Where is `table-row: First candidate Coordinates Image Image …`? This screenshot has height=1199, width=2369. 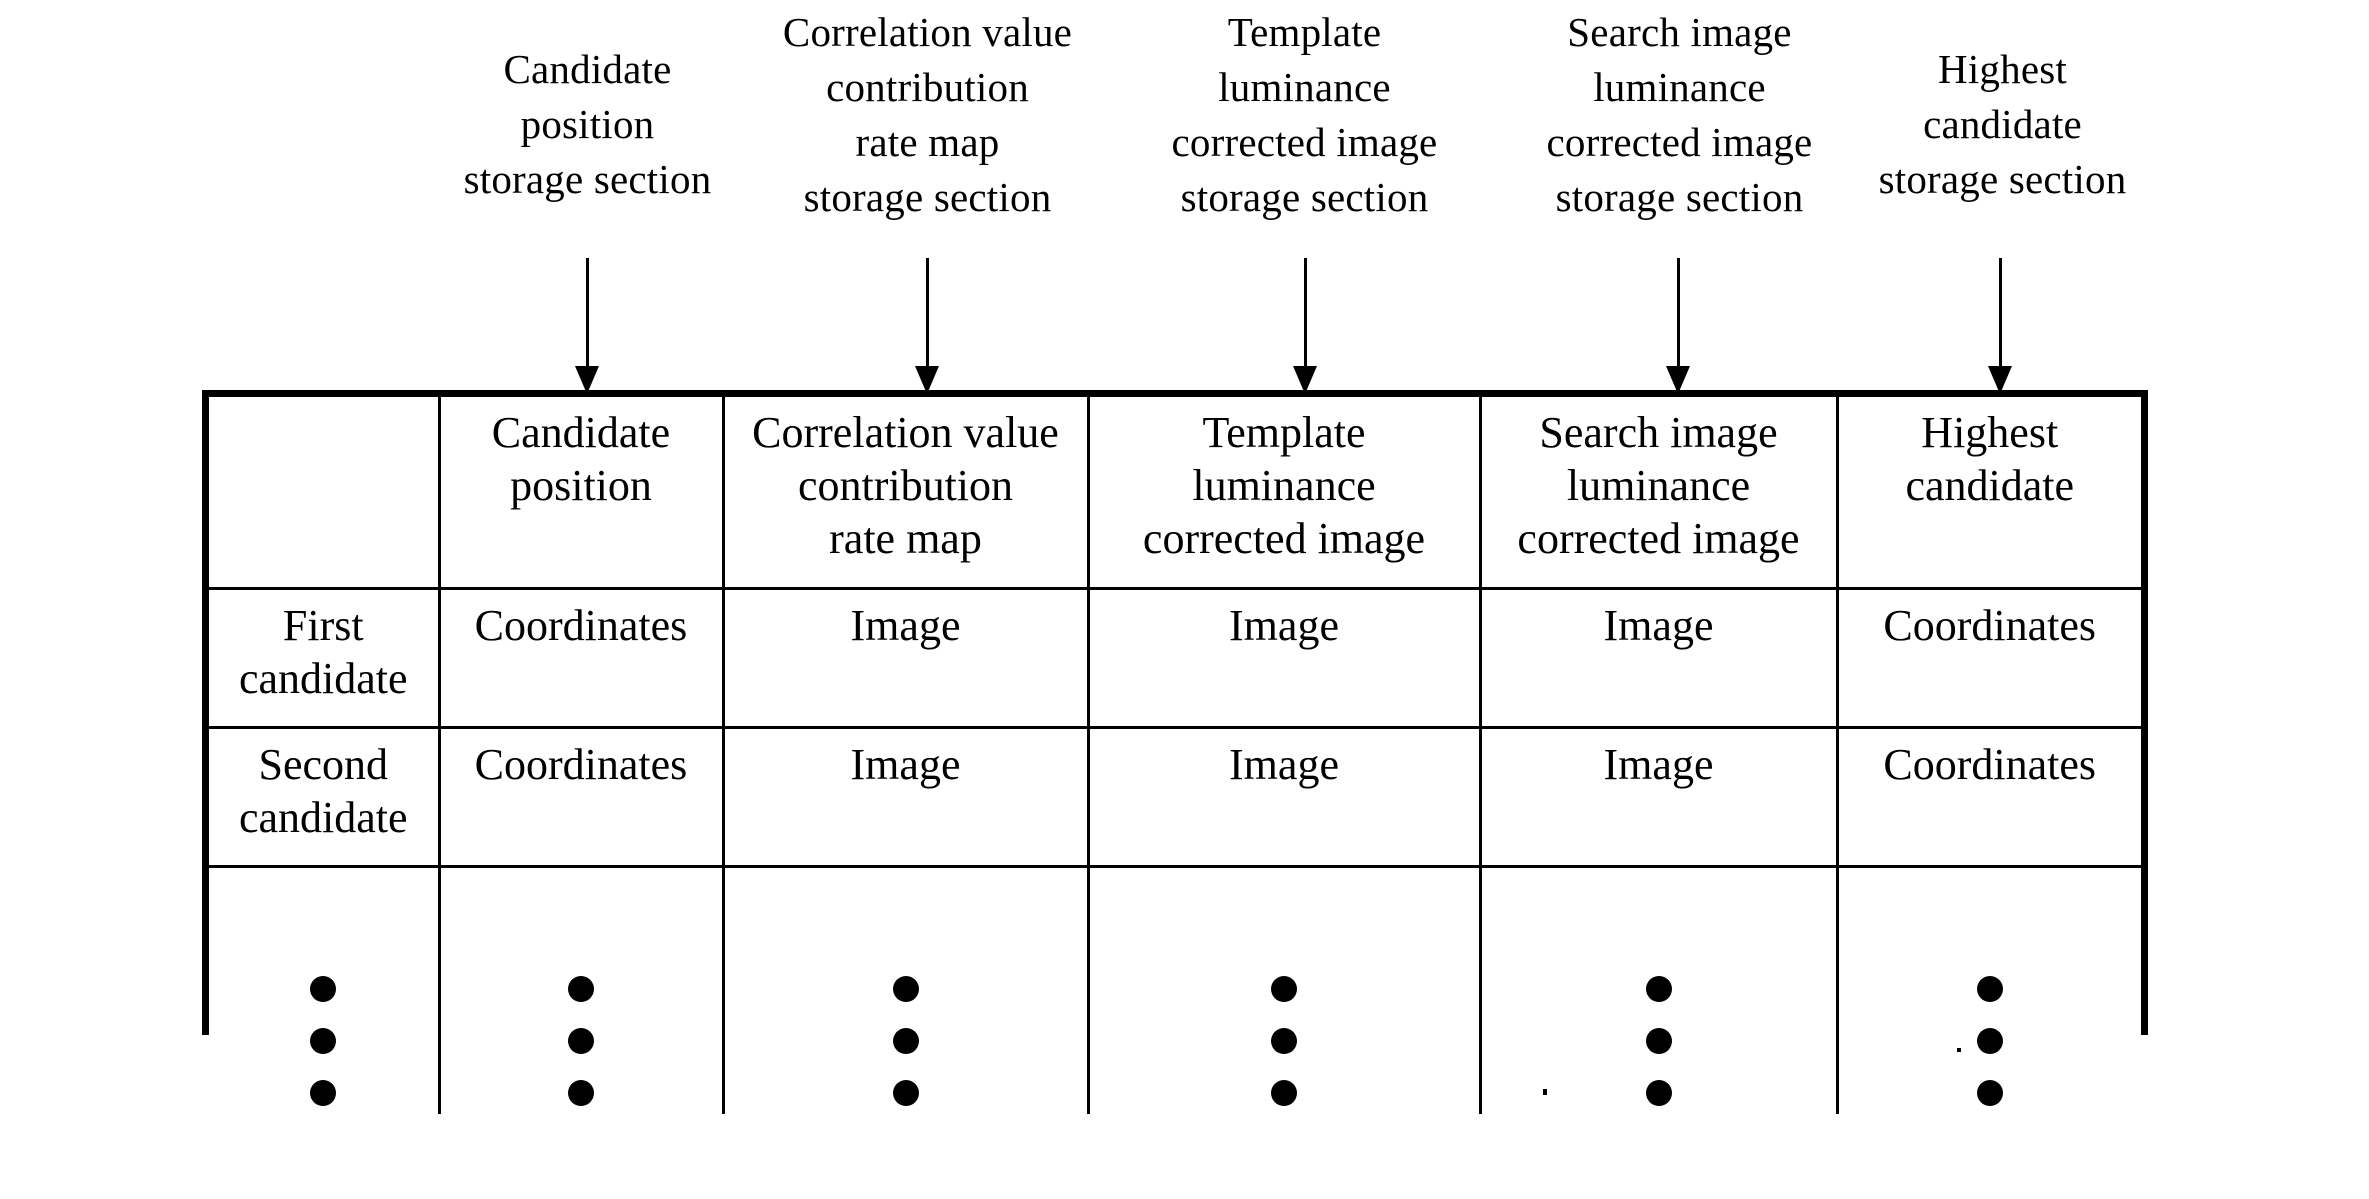 table-row: First candidate Coordinates Image Image … is located at coordinates (1175, 658).